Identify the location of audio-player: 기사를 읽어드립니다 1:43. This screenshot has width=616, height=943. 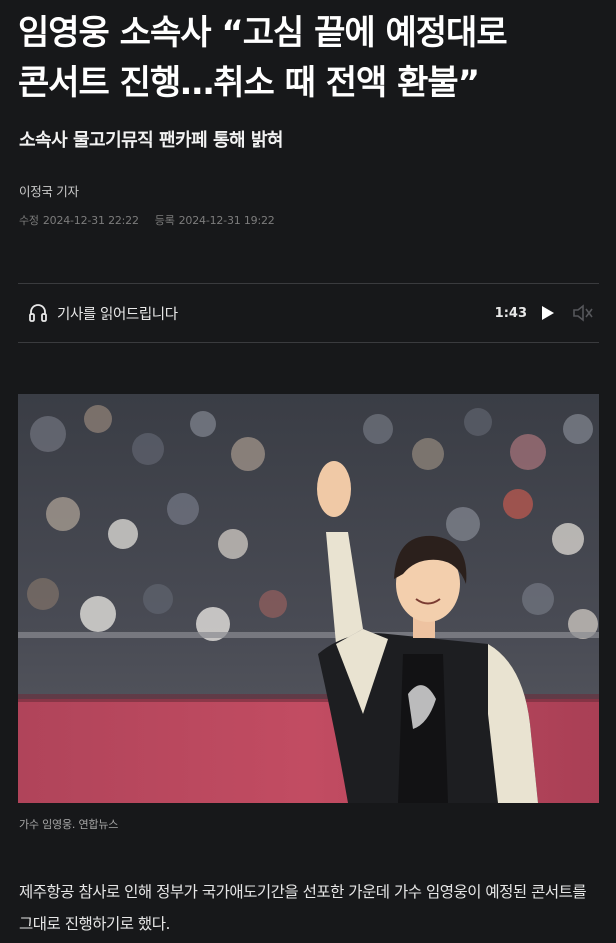
(308, 313).